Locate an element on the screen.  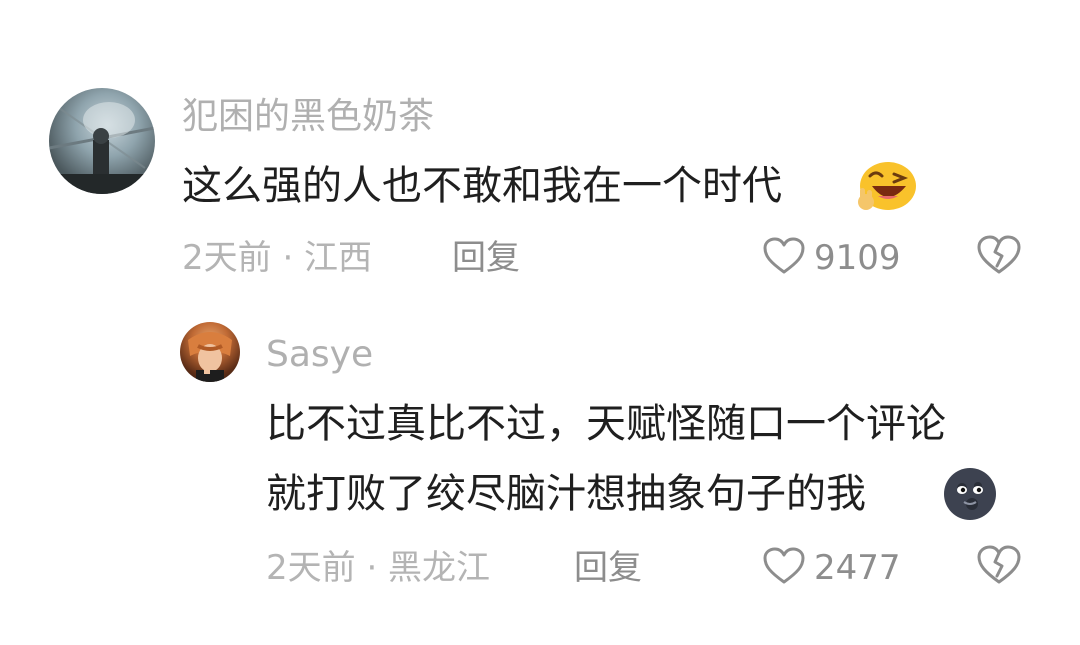
like-count: 2477 is located at coordinates (857, 568).